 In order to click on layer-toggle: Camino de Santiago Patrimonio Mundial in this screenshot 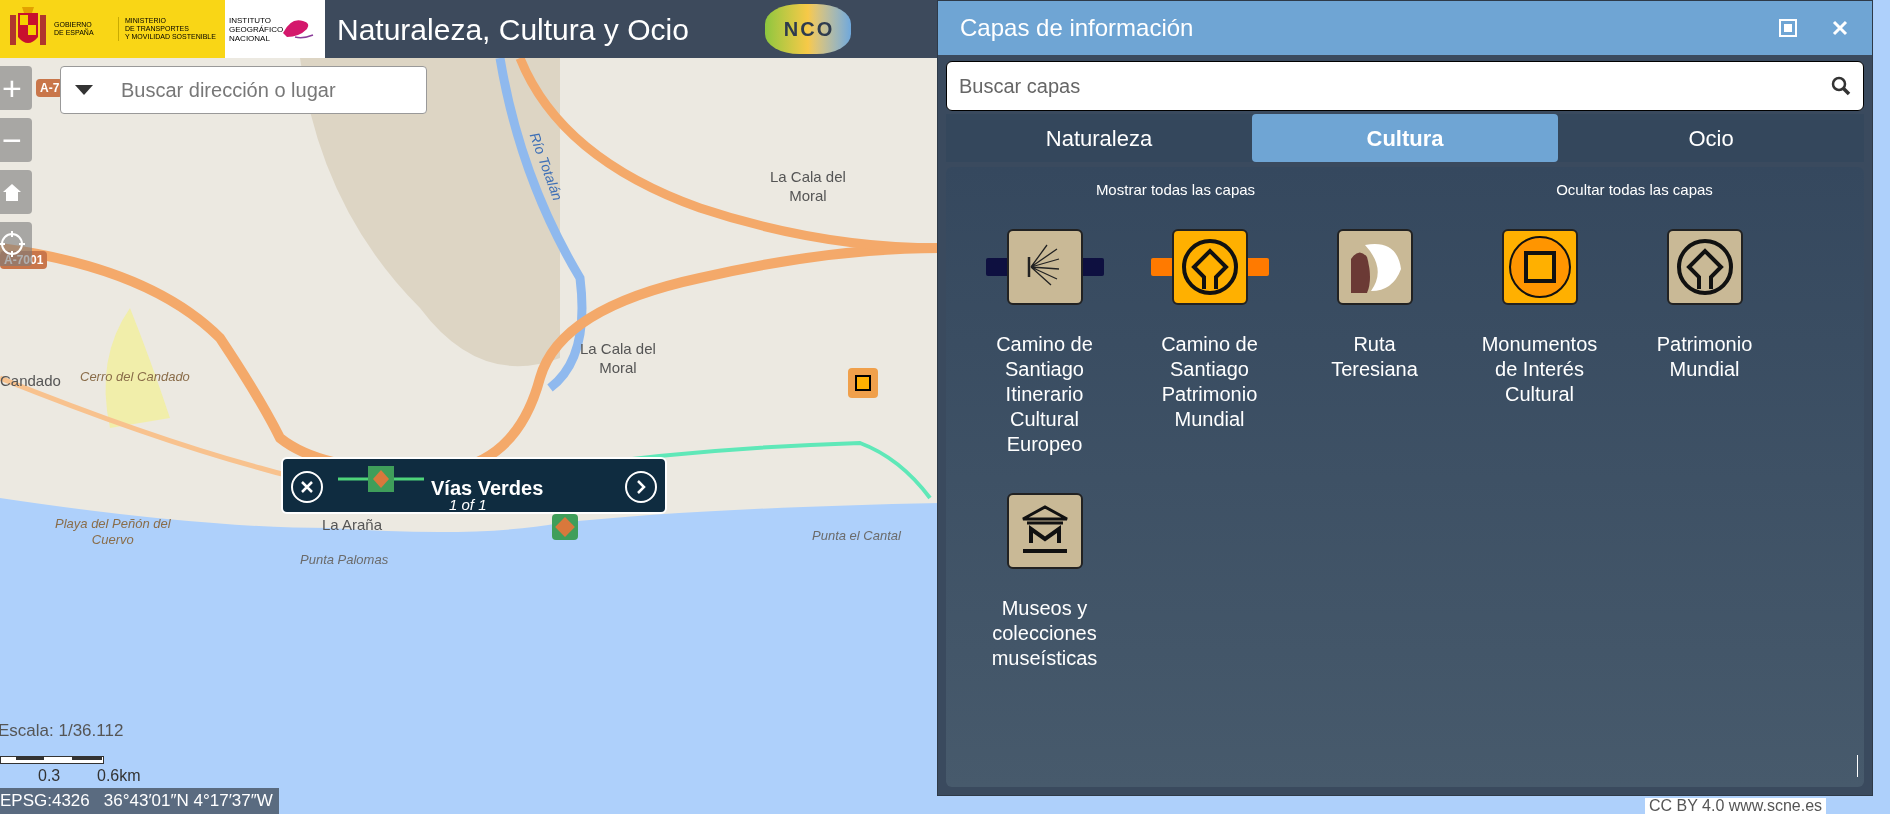, I will do `click(1209, 342)`.